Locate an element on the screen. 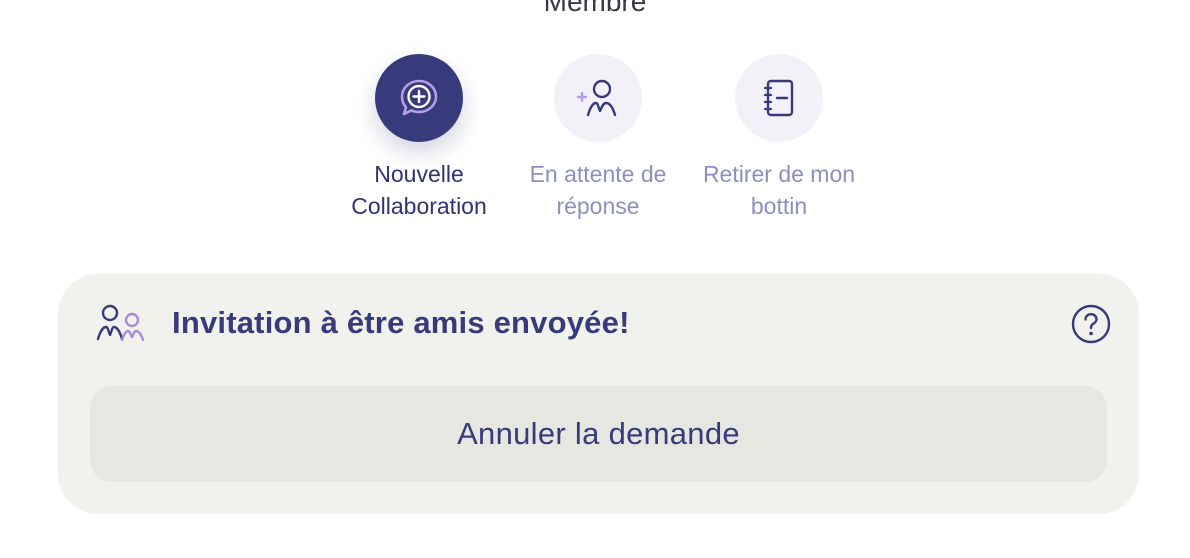 The width and height of the screenshot is (1190, 558). chat-plus-icon is located at coordinates (419, 97).